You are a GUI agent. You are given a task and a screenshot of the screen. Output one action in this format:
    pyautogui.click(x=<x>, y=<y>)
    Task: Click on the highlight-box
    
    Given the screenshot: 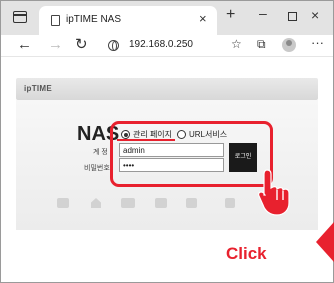 What is the action you would take?
    pyautogui.click(x=191, y=154)
    